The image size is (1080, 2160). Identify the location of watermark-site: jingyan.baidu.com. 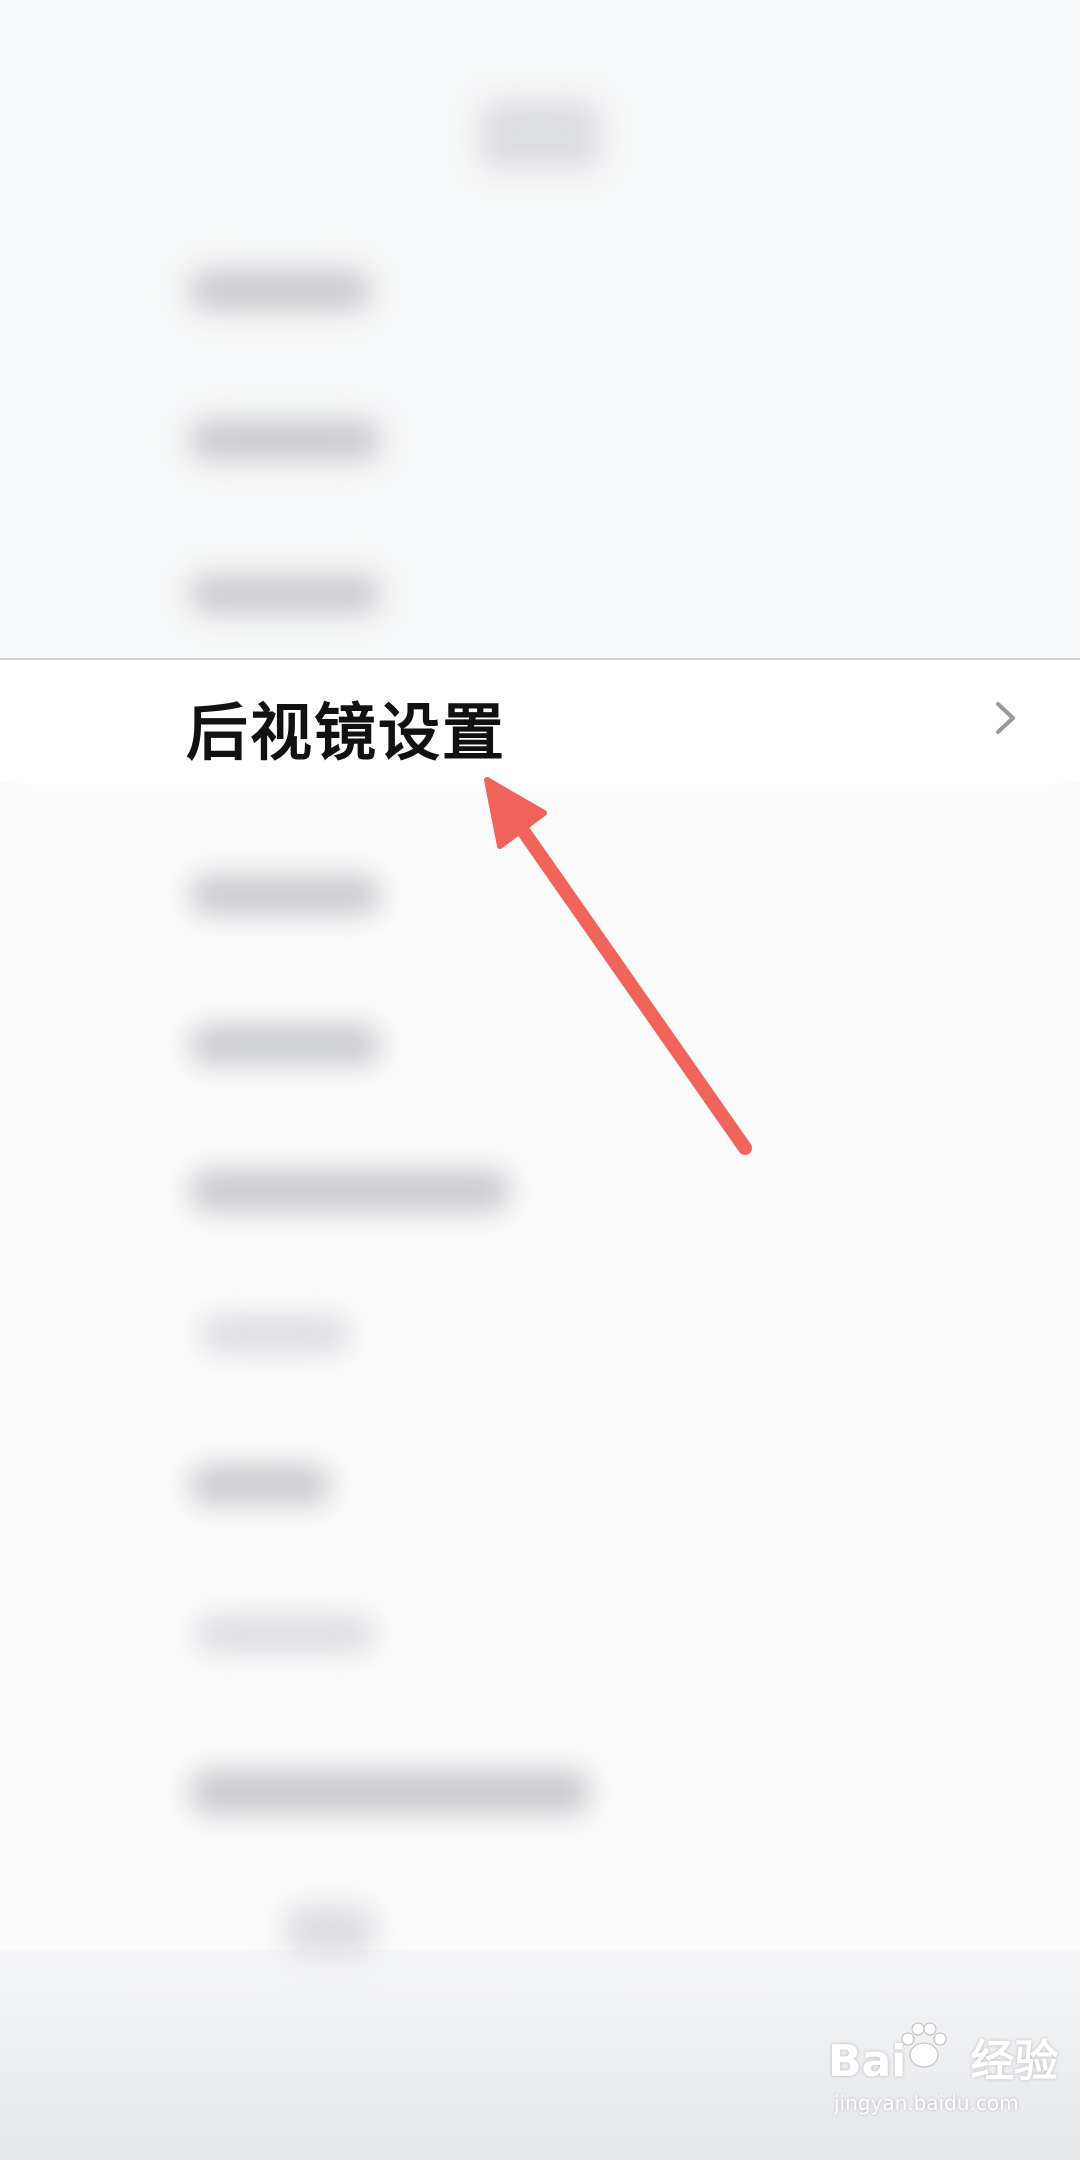
(926, 2103).